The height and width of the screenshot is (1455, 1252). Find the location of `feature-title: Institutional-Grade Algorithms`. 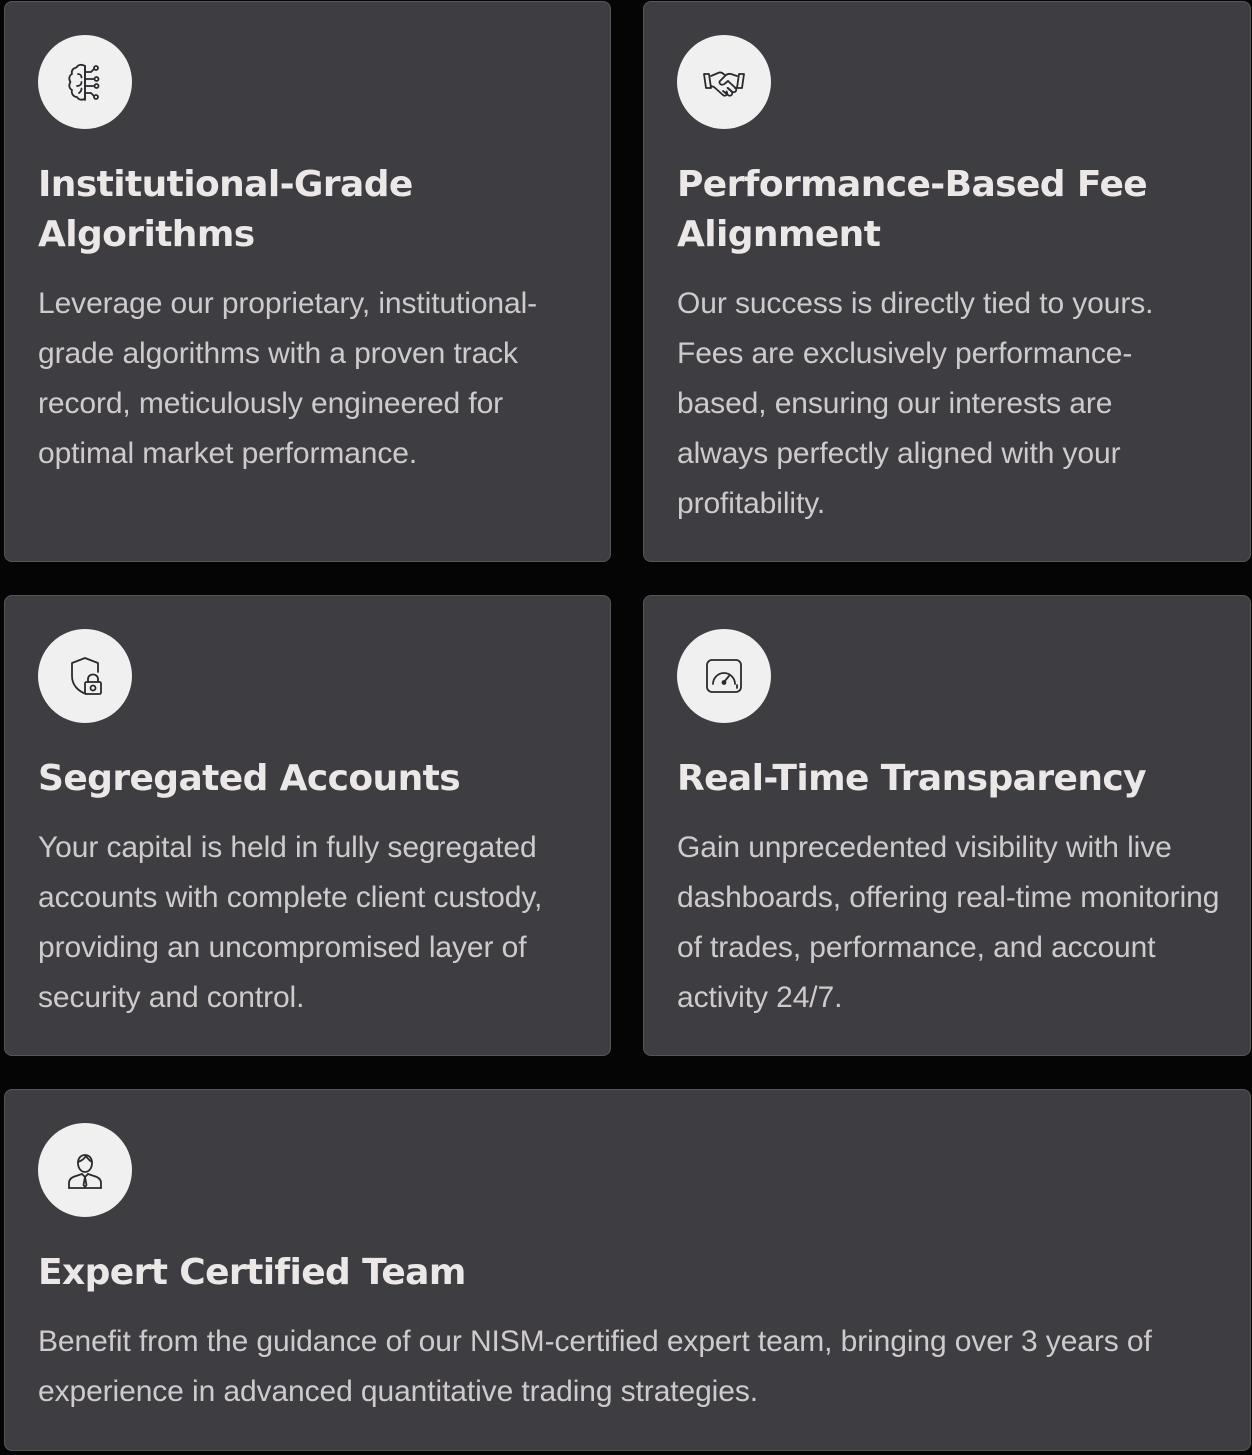

feature-title: Institutional-Grade Algorithms is located at coordinates (225, 210).